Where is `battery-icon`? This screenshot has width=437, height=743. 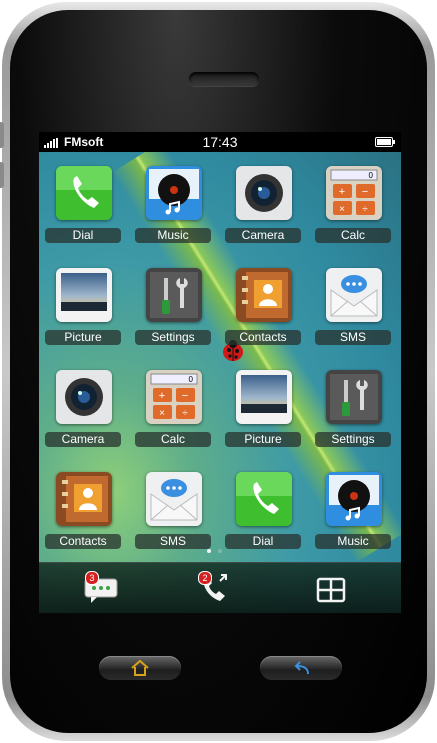 battery-icon is located at coordinates (385, 142).